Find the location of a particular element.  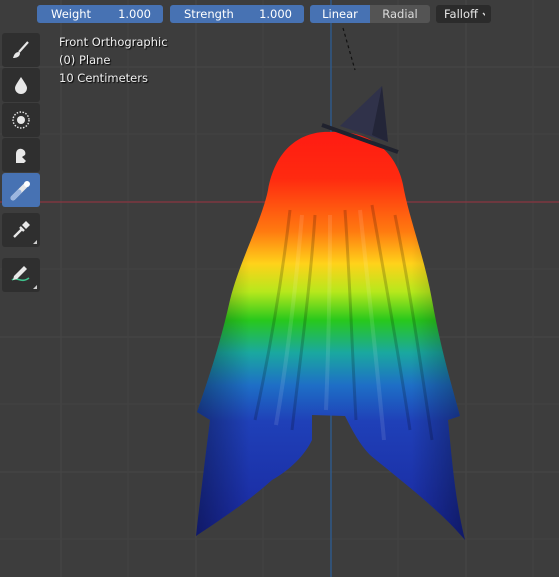

weight-value: 1.000 is located at coordinates (134, 14).